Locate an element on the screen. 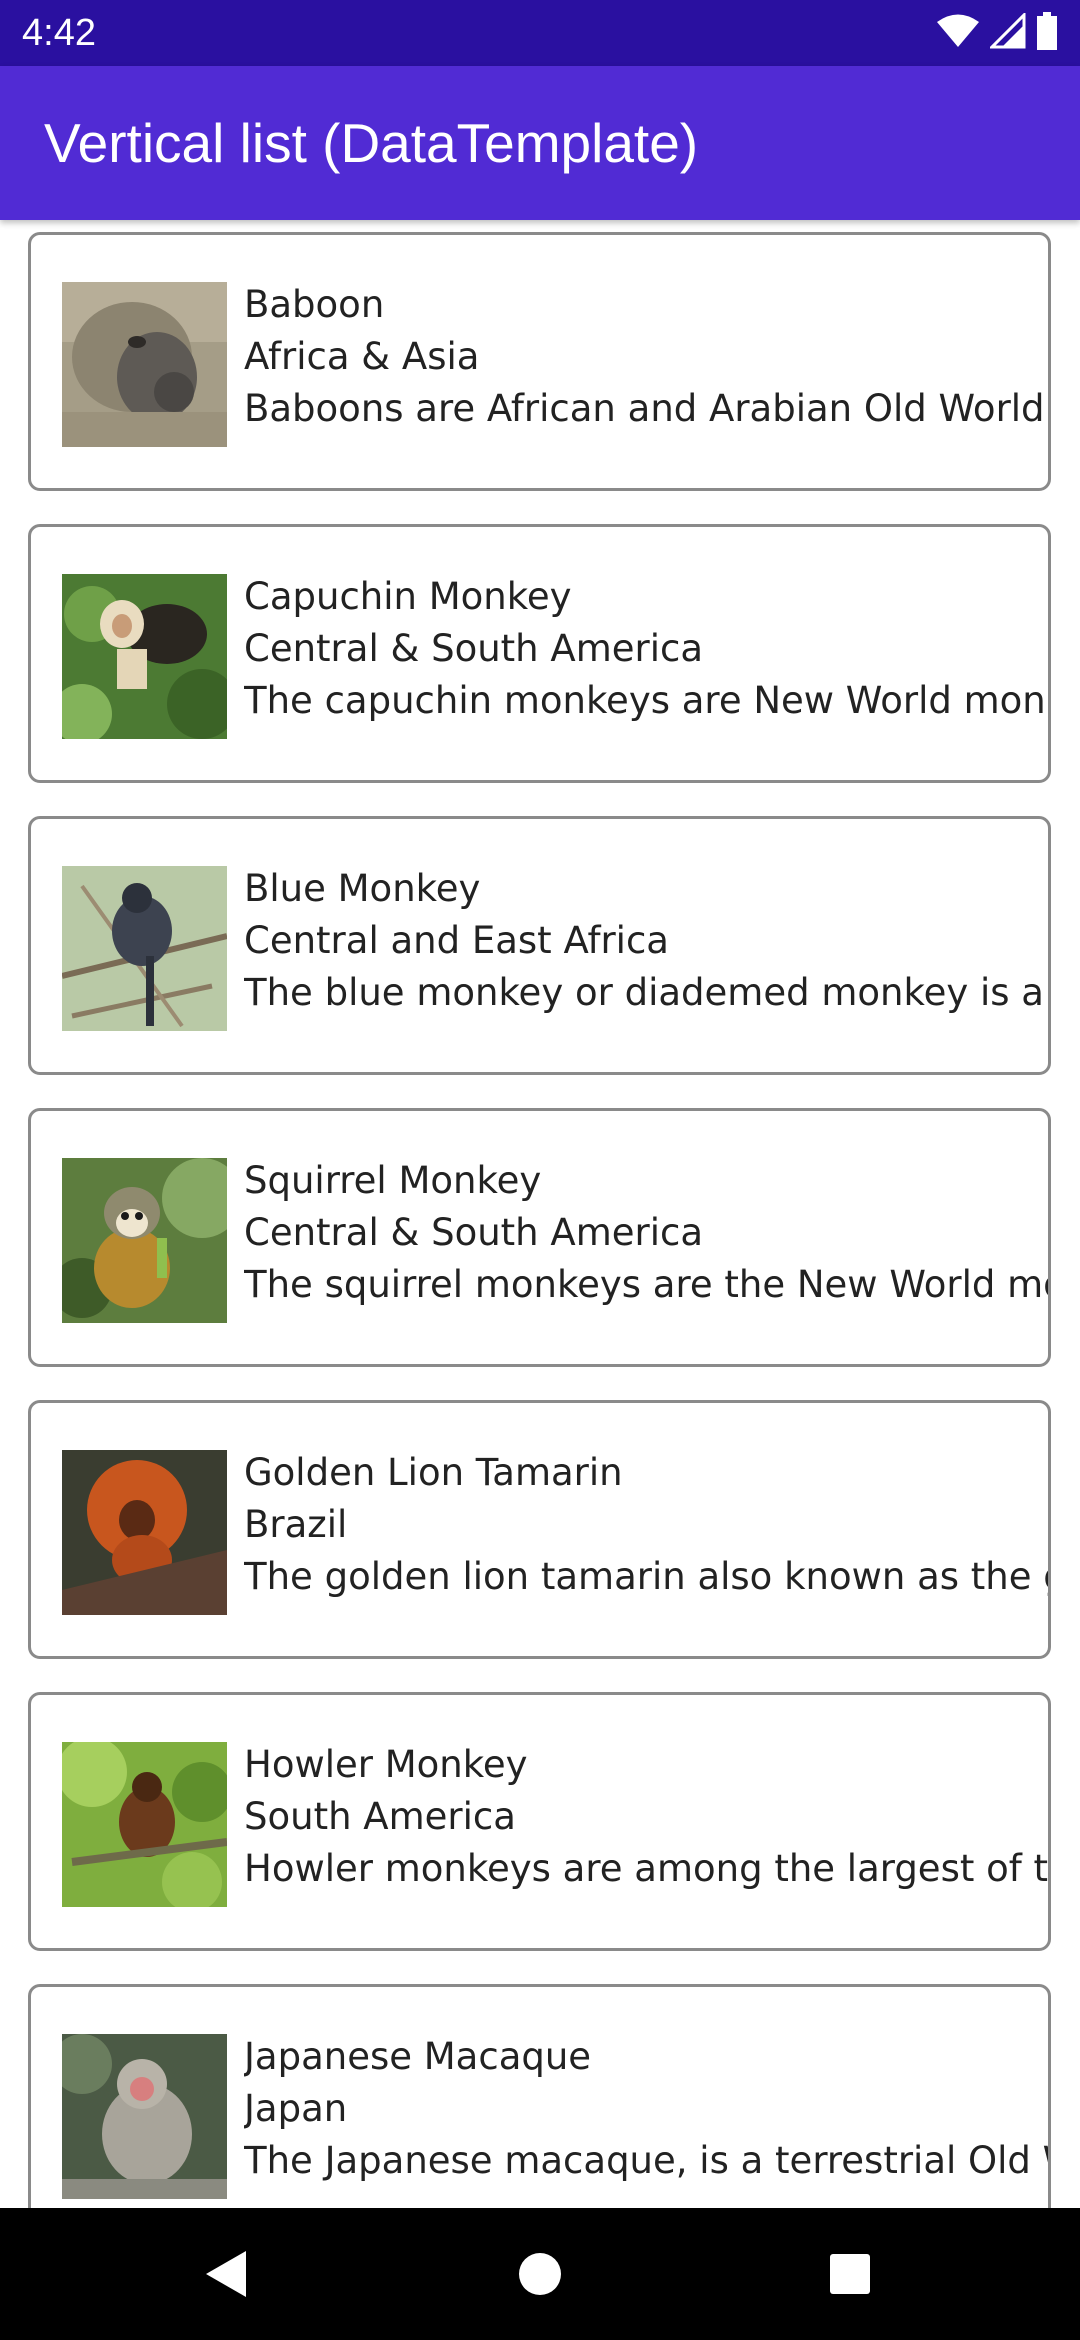 This screenshot has height=2340, width=1080. item-name: Baboon is located at coordinates (314, 304).